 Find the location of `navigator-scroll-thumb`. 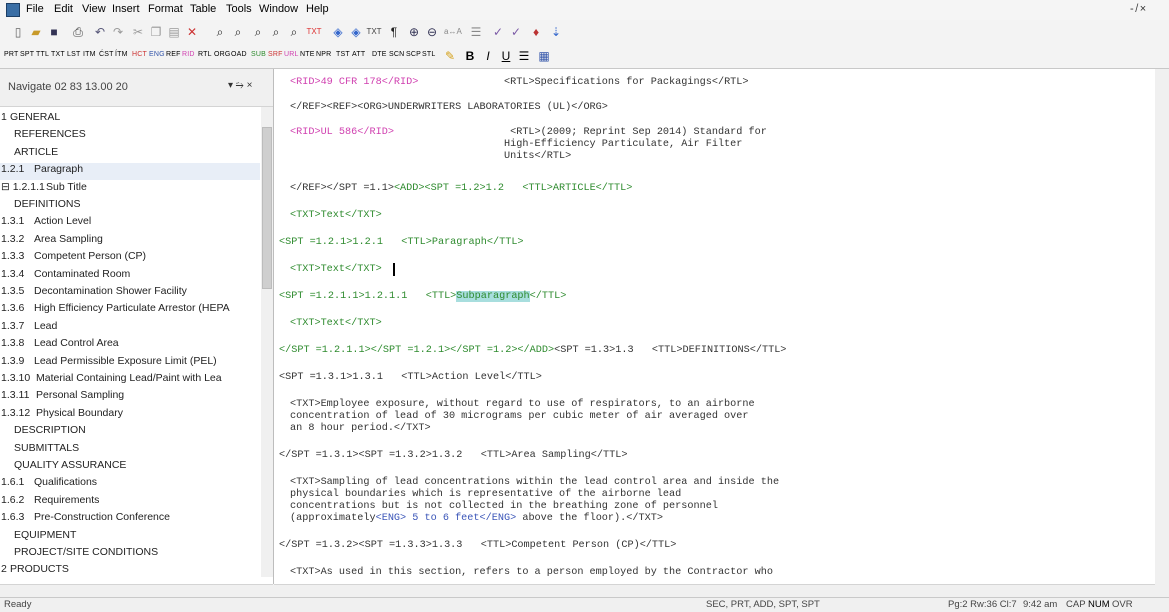

navigator-scroll-thumb is located at coordinates (267, 208).